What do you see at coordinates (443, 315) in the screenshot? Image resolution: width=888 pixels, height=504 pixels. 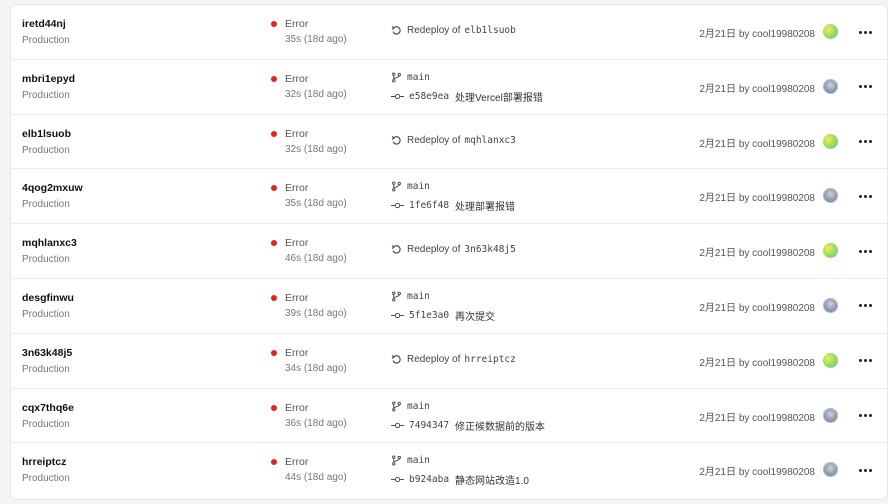 I see `source-commit: 5f1e3a0 再次提交` at bounding box center [443, 315].